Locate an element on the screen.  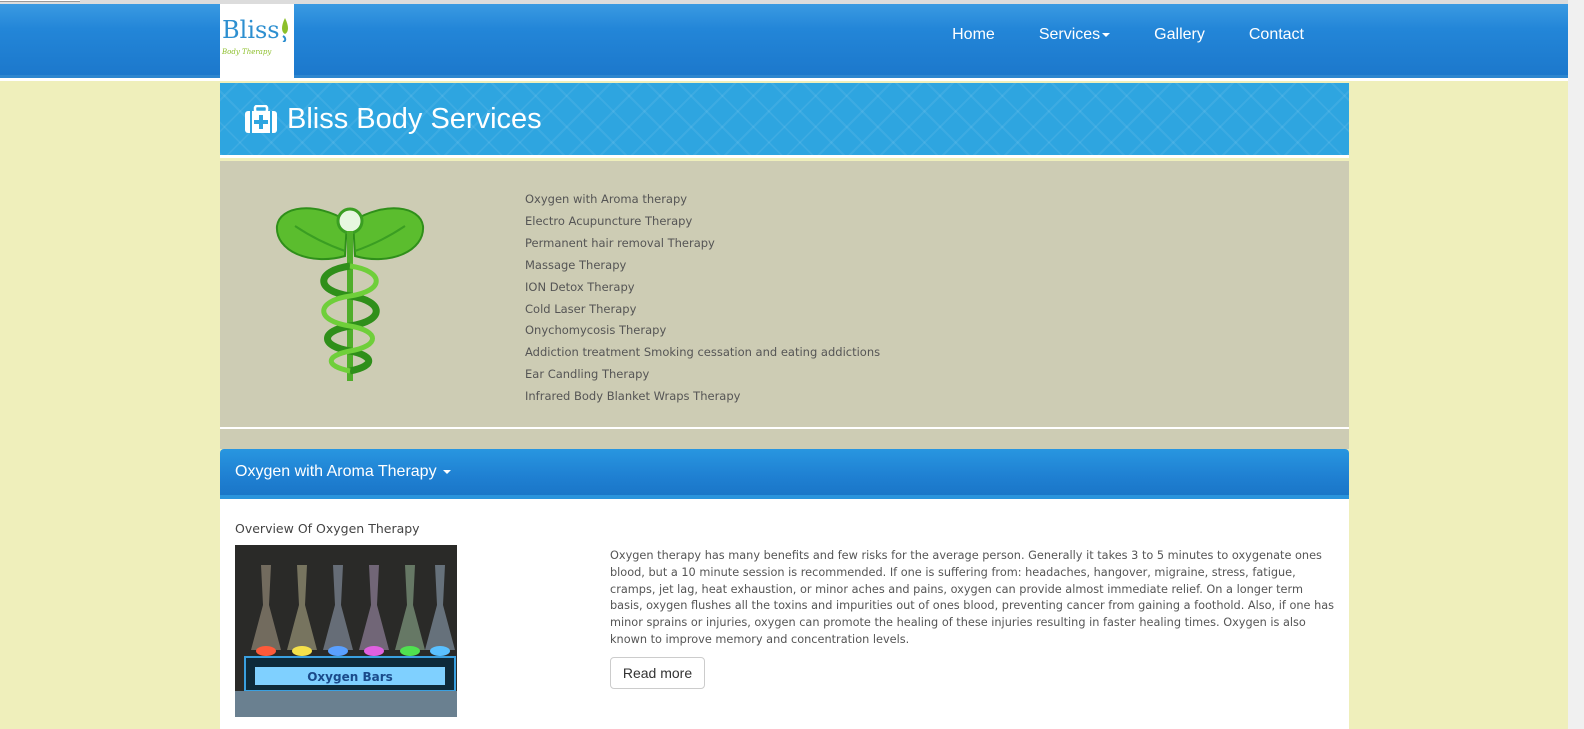
logo-word: Bliss is located at coordinates (251, 30).